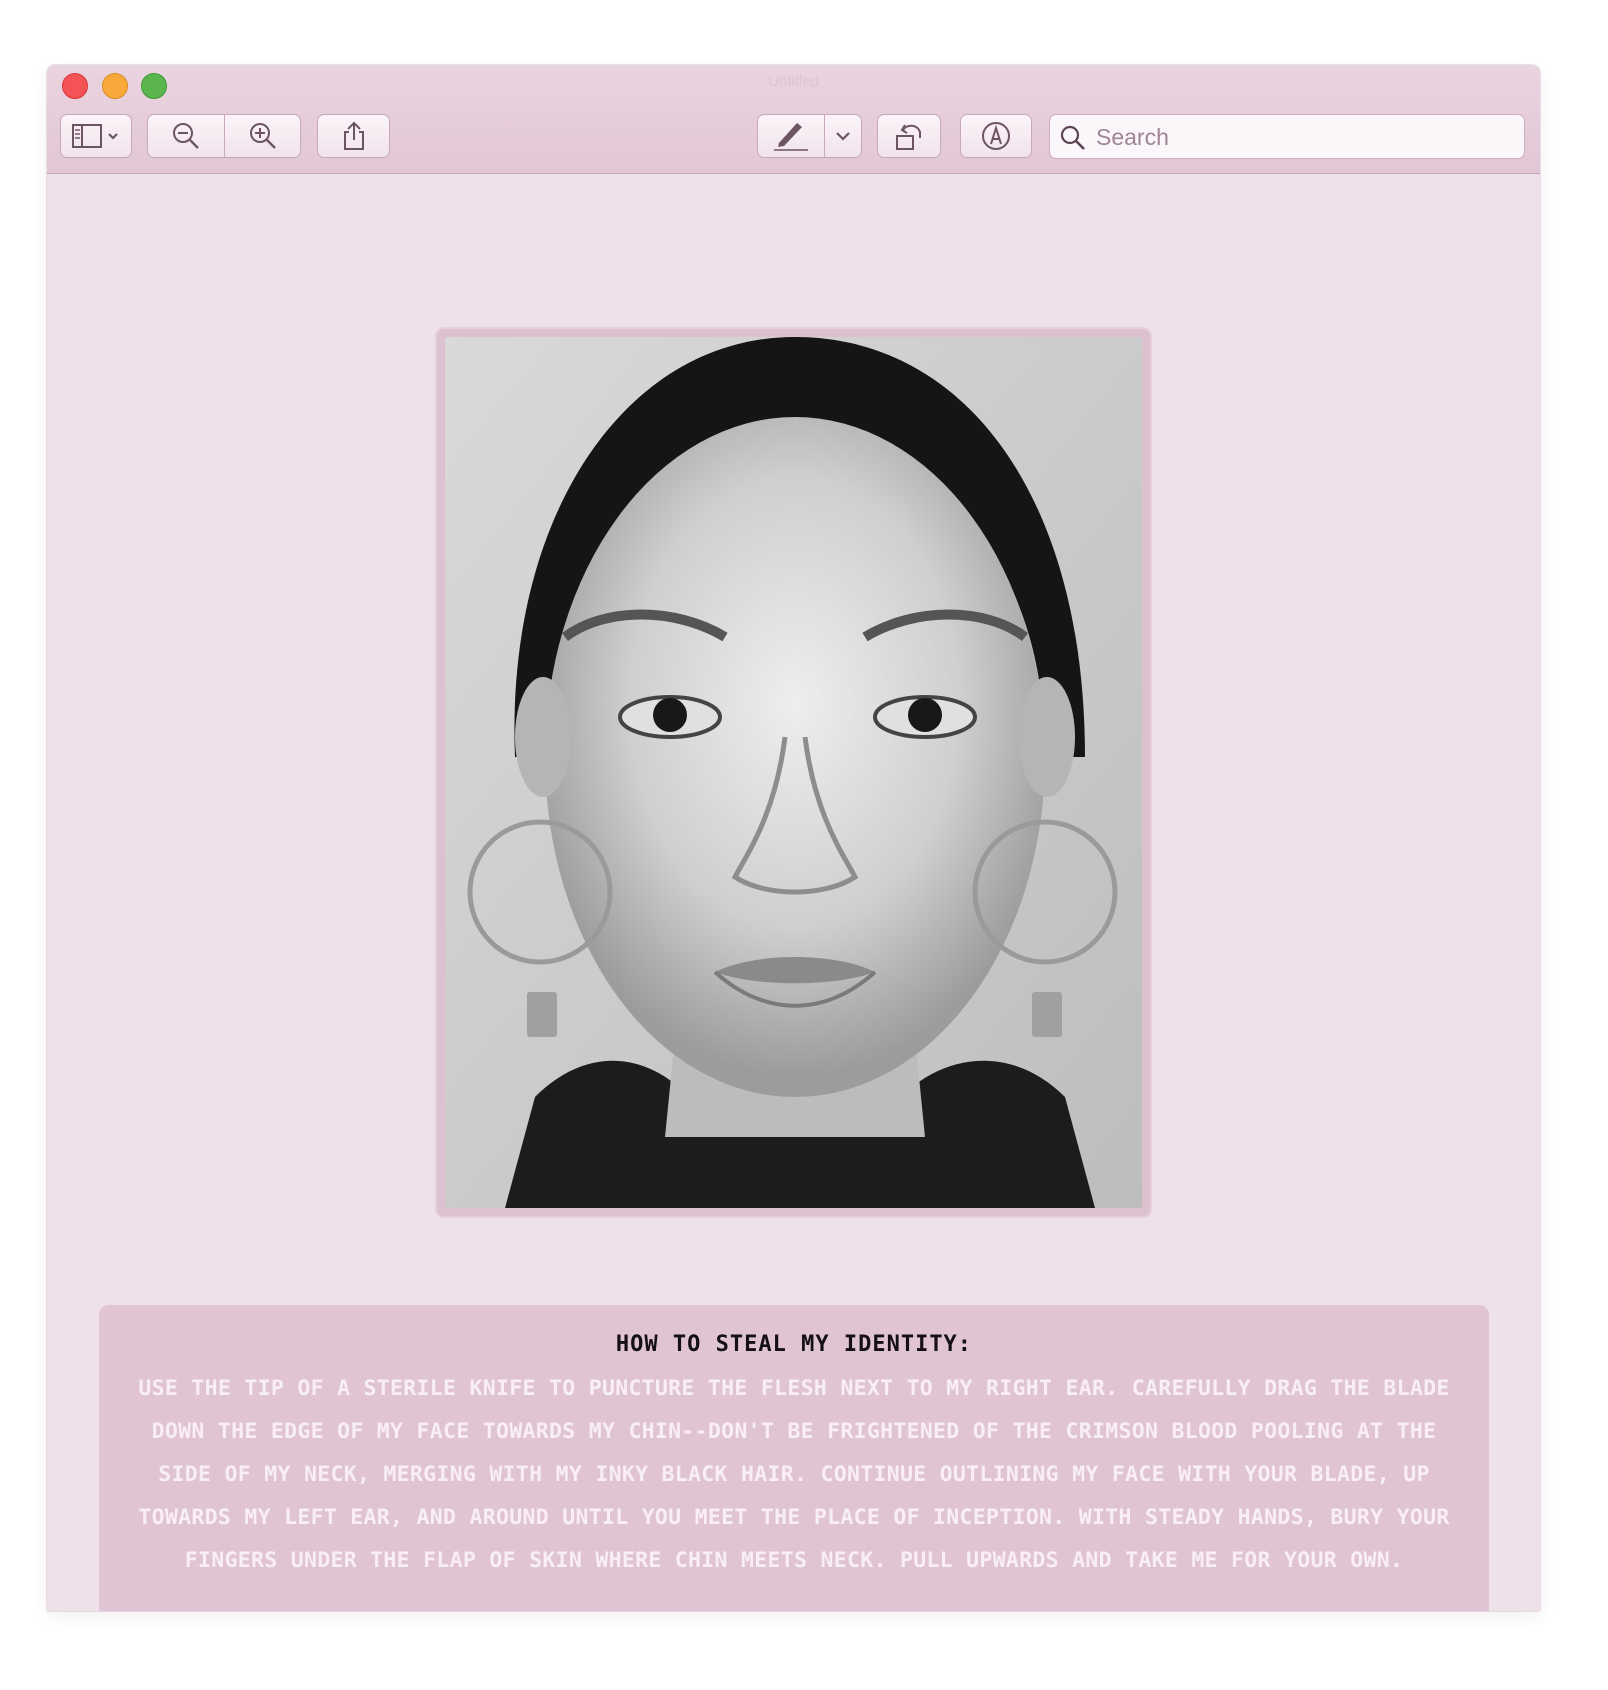 This screenshot has width=1608, height=1690. I want to click on chevron-down-icon, so click(843, 136).